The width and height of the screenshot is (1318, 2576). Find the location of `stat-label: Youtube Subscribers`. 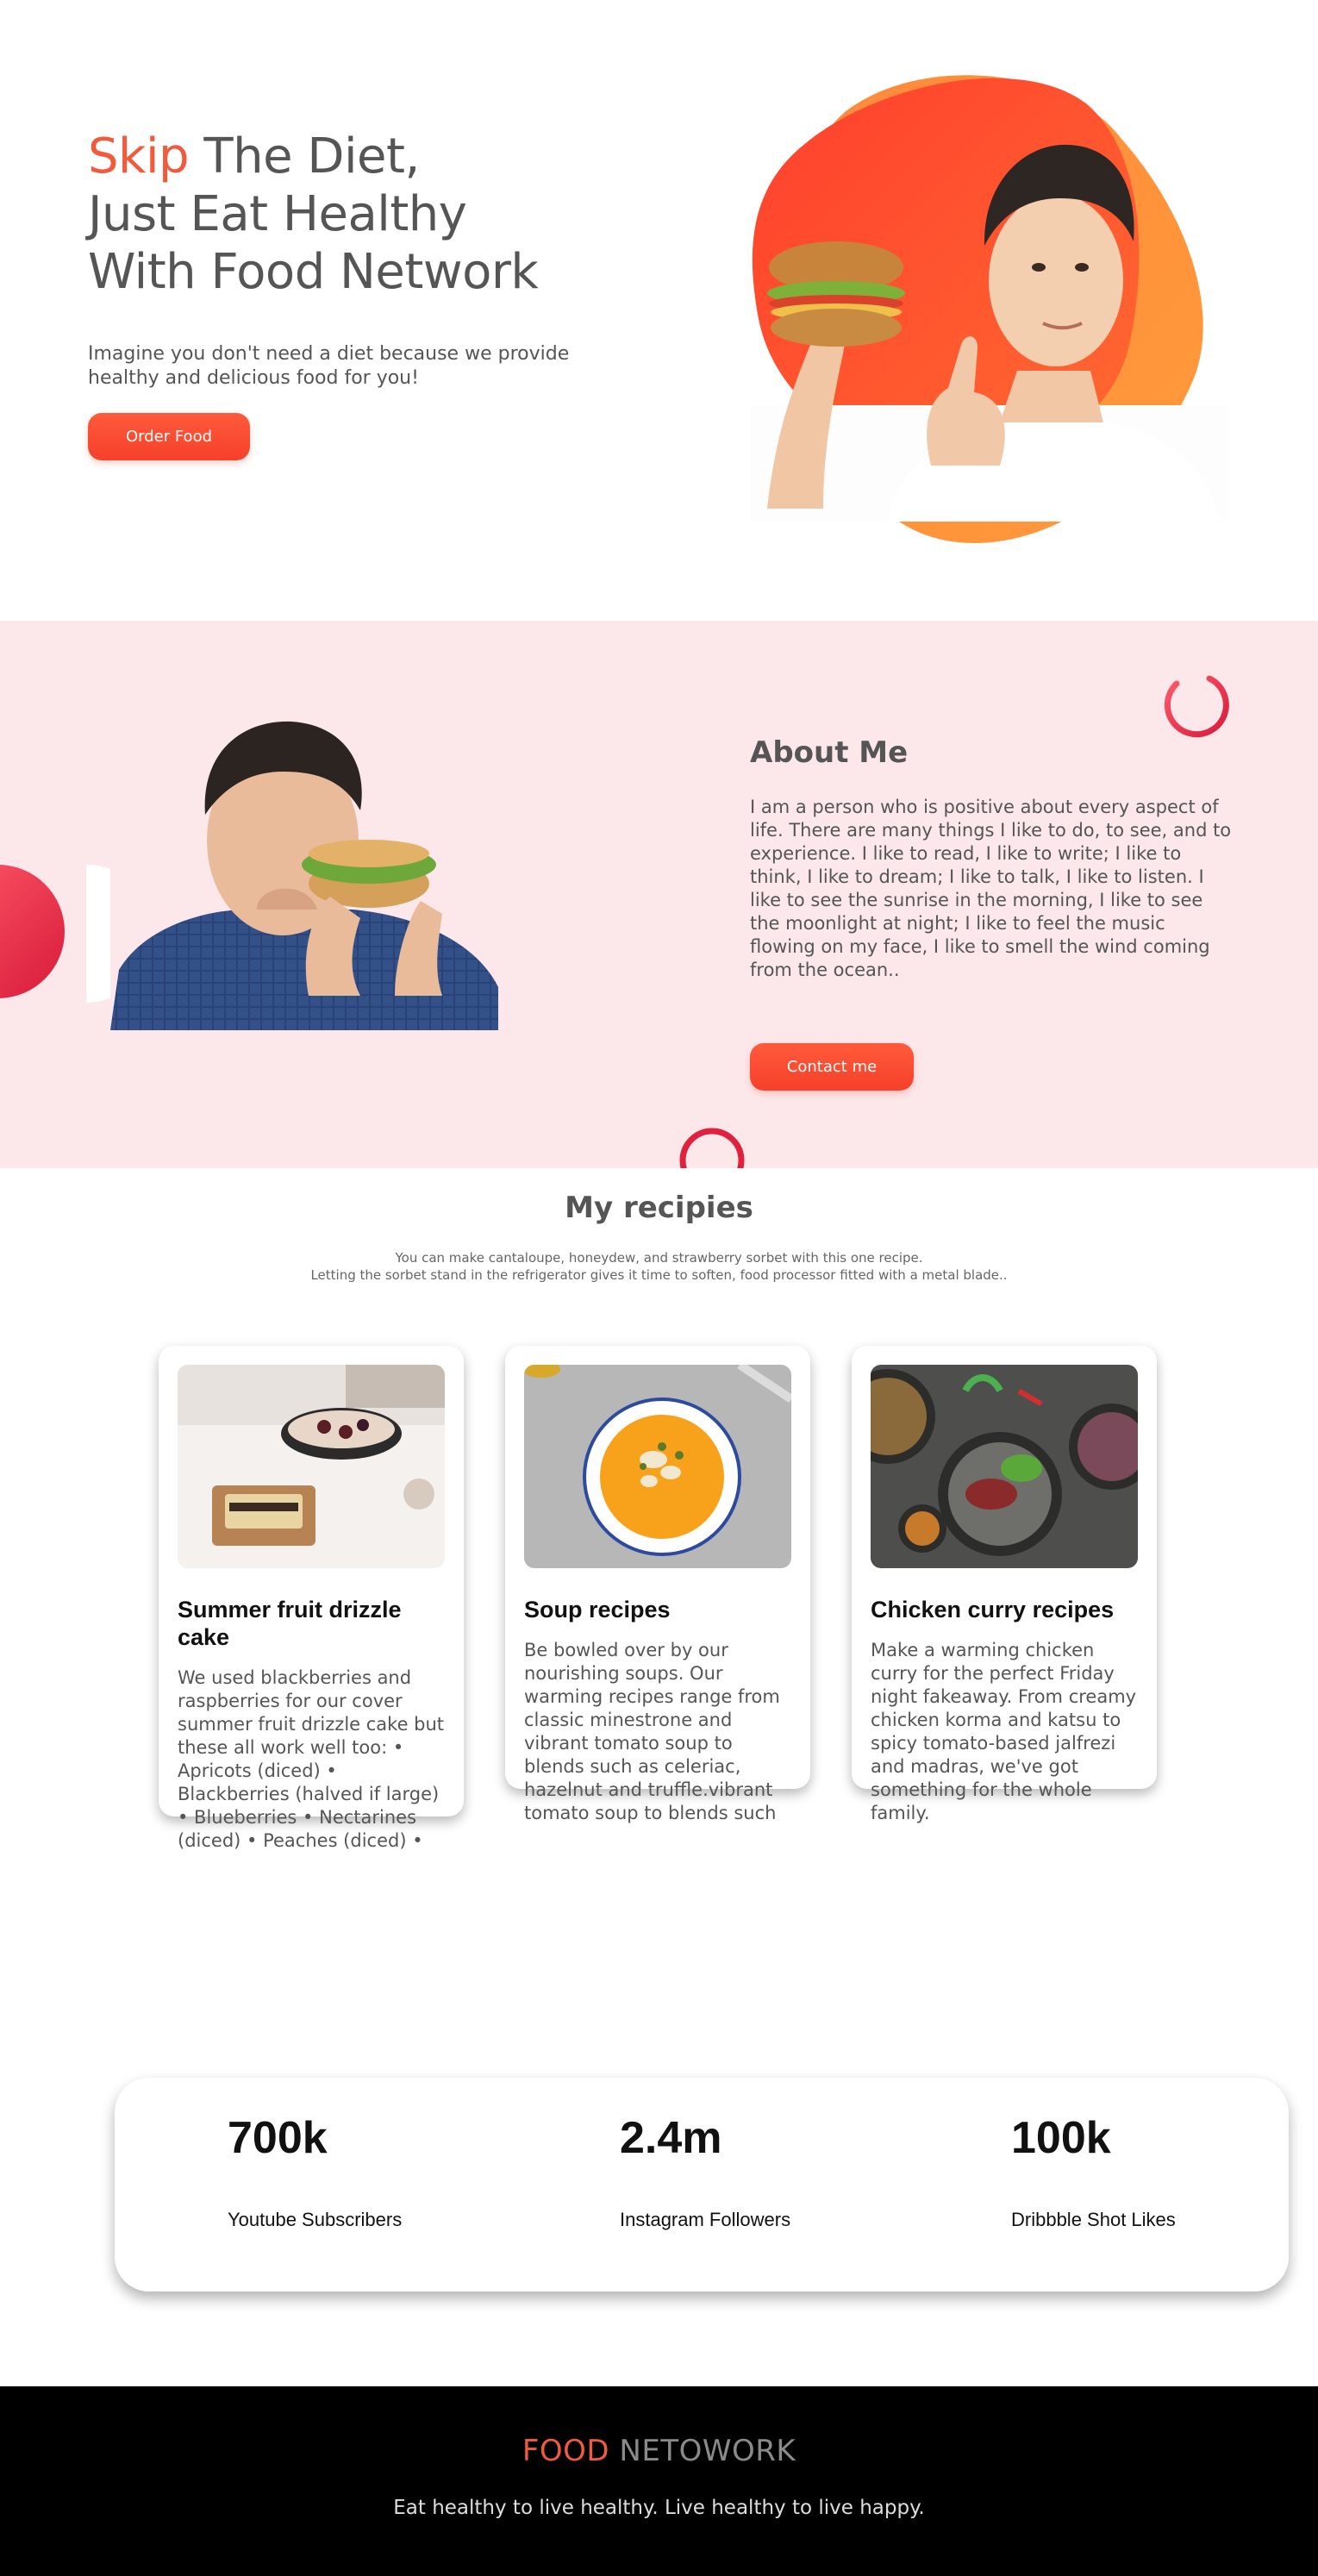

stat-label: Youtube Subscribers is located at coordinates (315, 2219).